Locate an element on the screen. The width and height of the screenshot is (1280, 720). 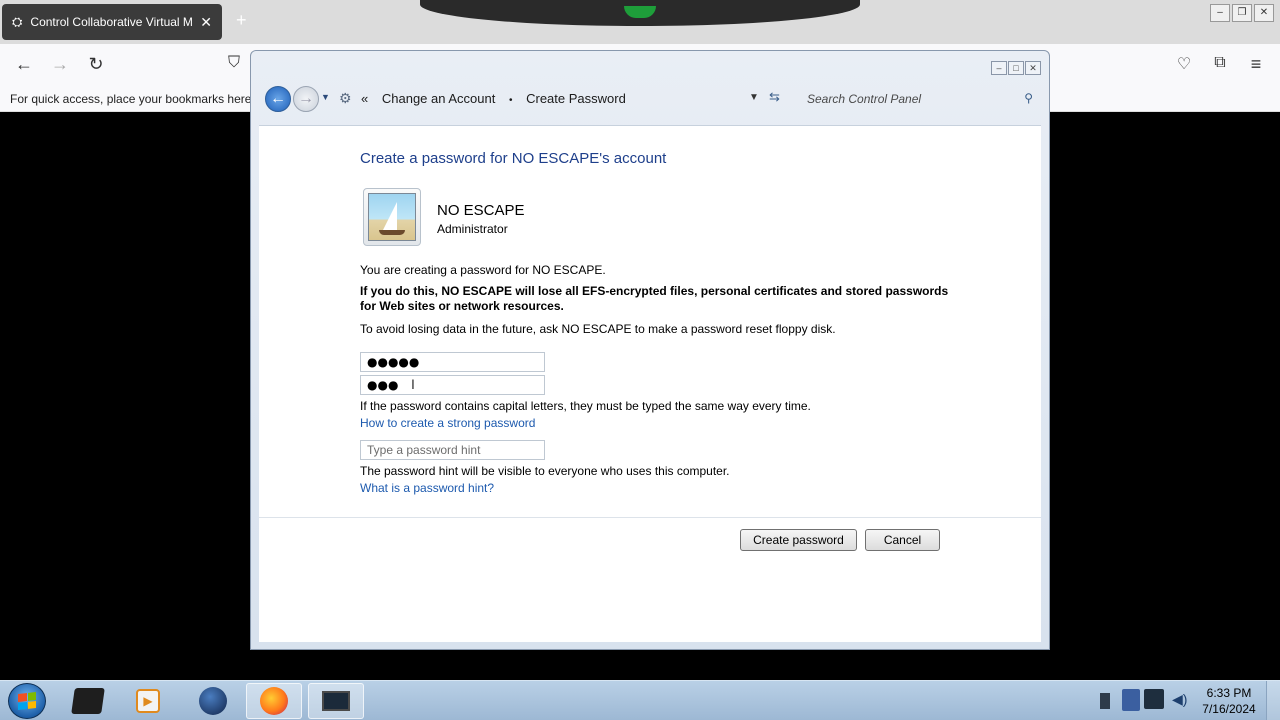
vm-status-indicator is located at coordinates (640, 12).